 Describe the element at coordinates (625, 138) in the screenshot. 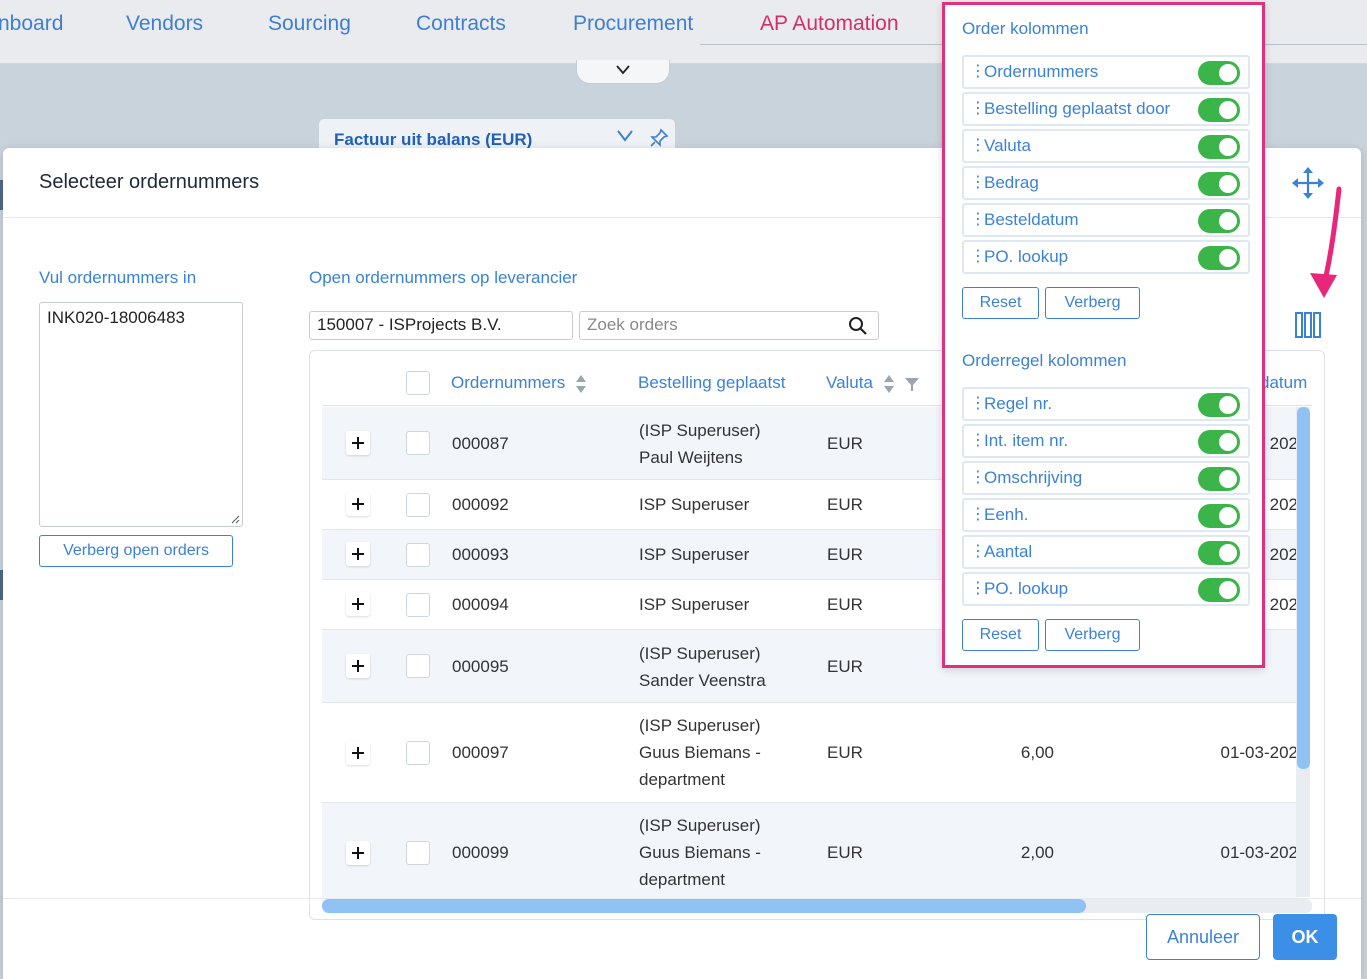

I see `chevron-down-icon` at that location.